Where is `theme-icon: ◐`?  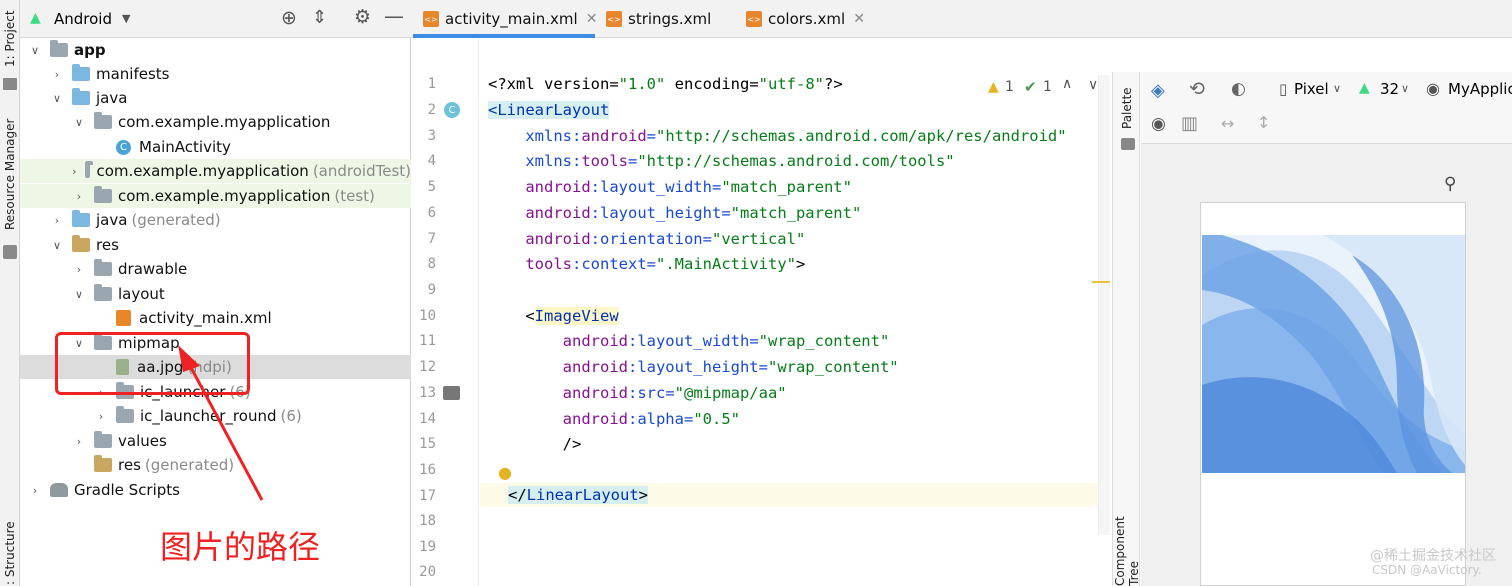 theme-icon: ◐ is located at coordinates (1238, 89).